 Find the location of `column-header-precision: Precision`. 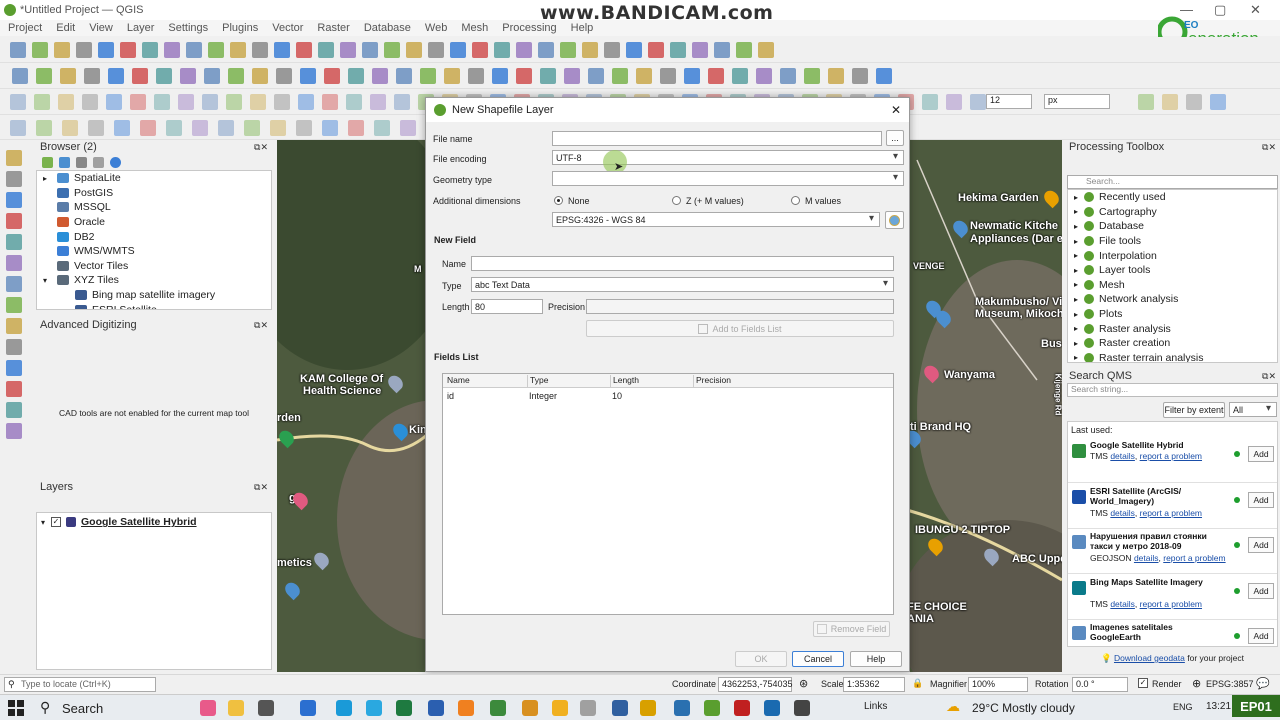

column-header-precision: Precision is located at coordinates (712, 381).